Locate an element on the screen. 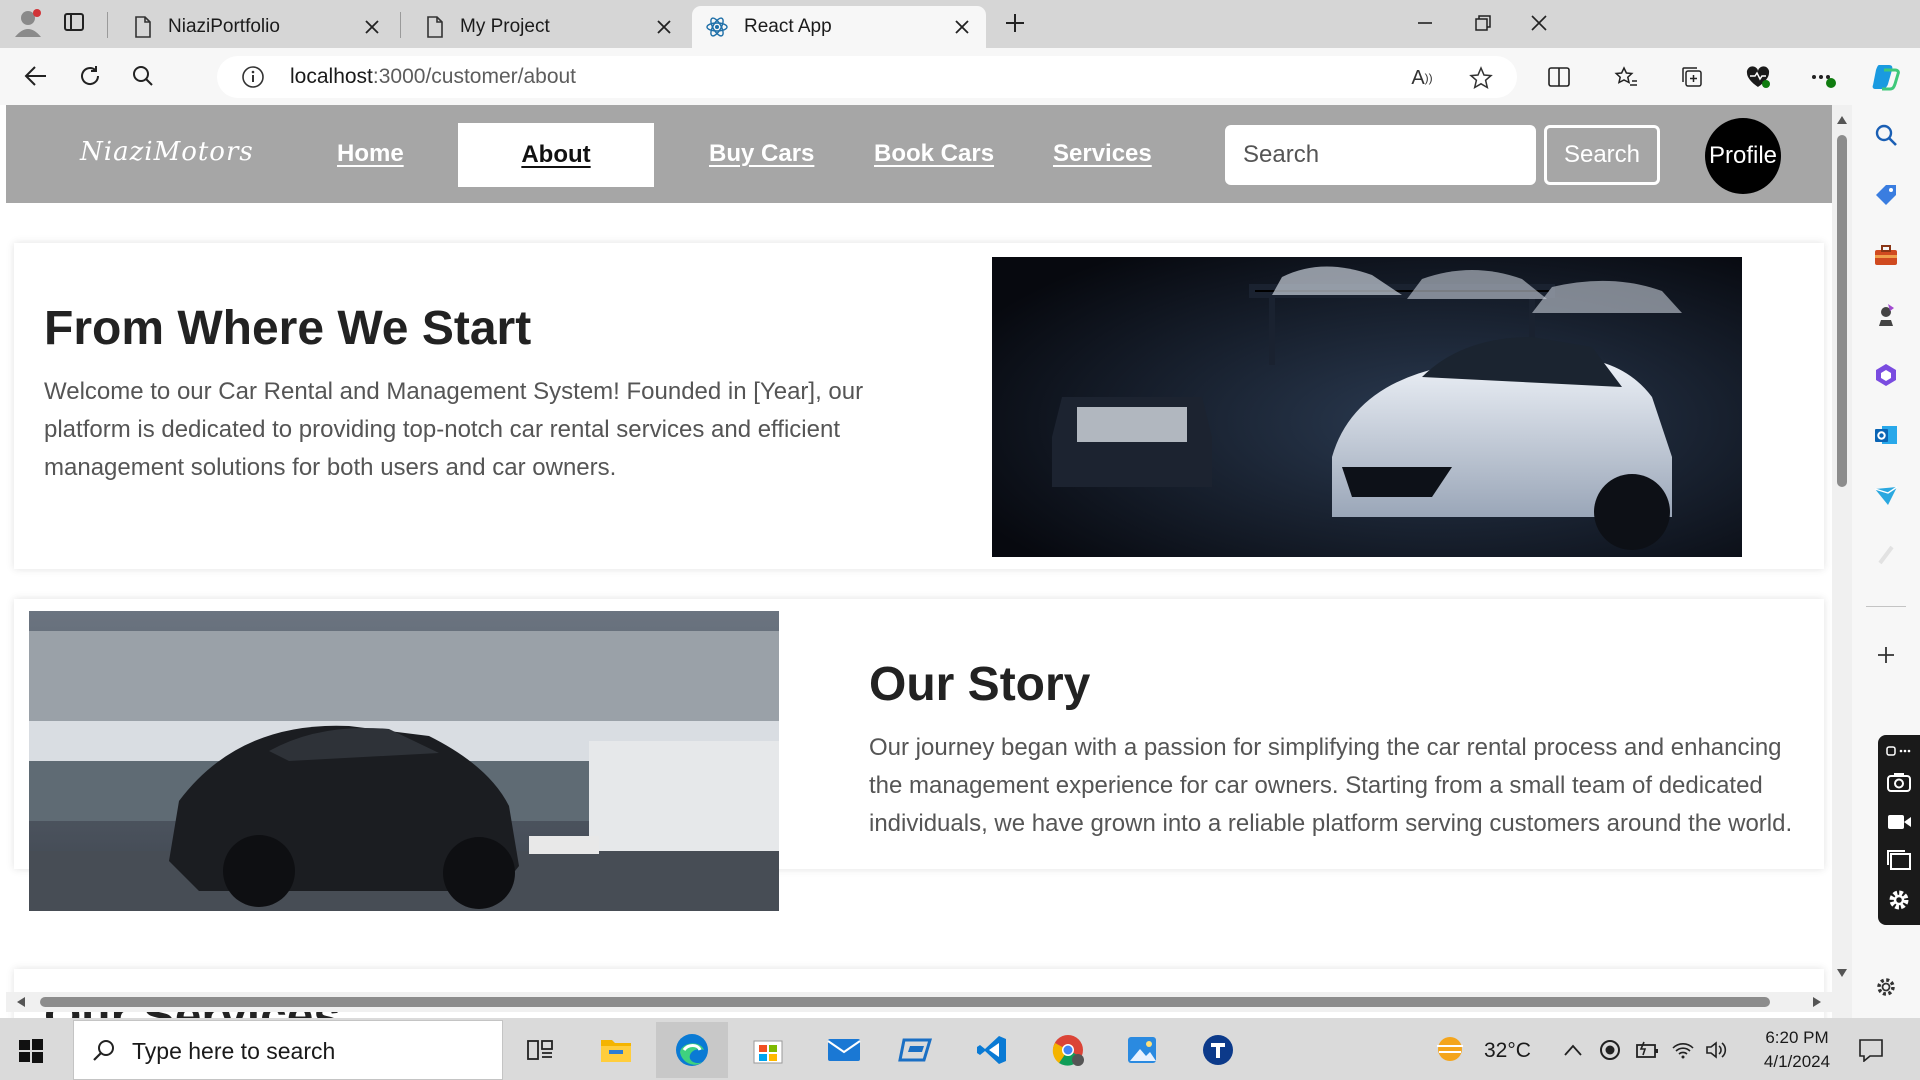 This screenshot has height=1080, width=1920. screenshot-window-icon is located at coordinates (1899, 860).